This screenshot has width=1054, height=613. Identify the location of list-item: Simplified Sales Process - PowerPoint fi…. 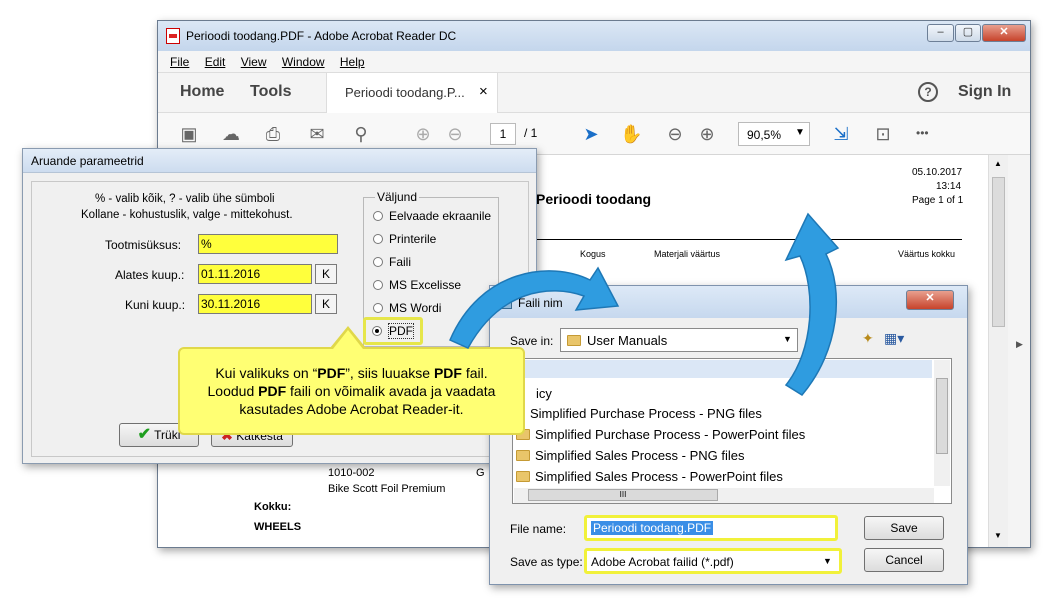
(649, 477).